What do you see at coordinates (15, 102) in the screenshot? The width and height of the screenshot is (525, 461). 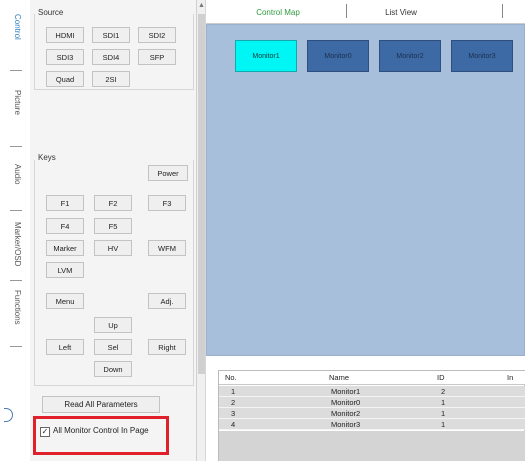 I see `vtab-picture: Picture` at bounding box center [15, 102].